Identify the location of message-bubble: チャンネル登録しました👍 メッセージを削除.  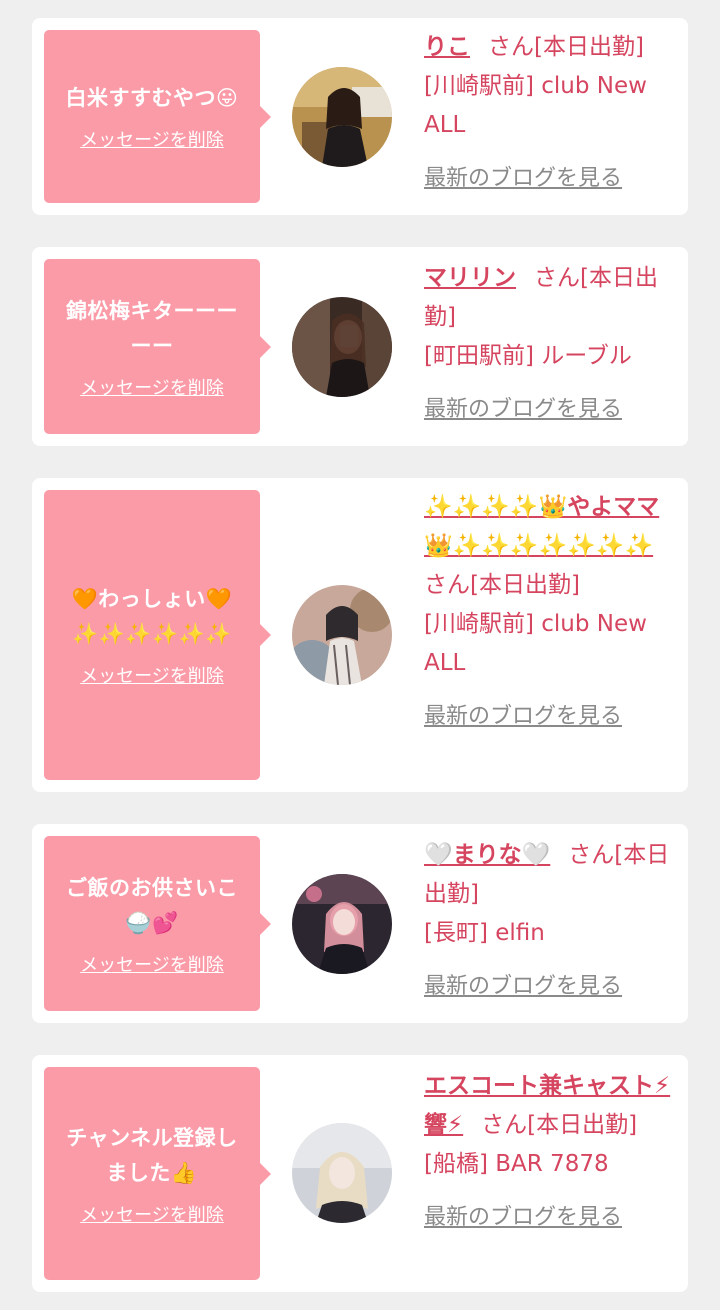
(157, 1173).